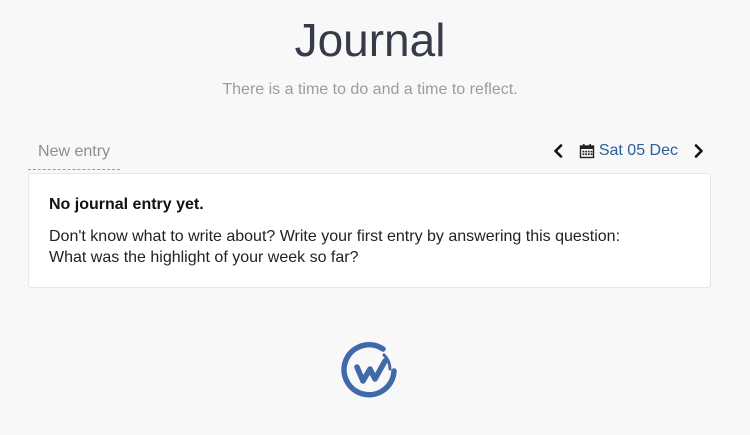 The width and height of the screenshot is (750, 435). I want to click on calendar-icon, so click(587, 151).